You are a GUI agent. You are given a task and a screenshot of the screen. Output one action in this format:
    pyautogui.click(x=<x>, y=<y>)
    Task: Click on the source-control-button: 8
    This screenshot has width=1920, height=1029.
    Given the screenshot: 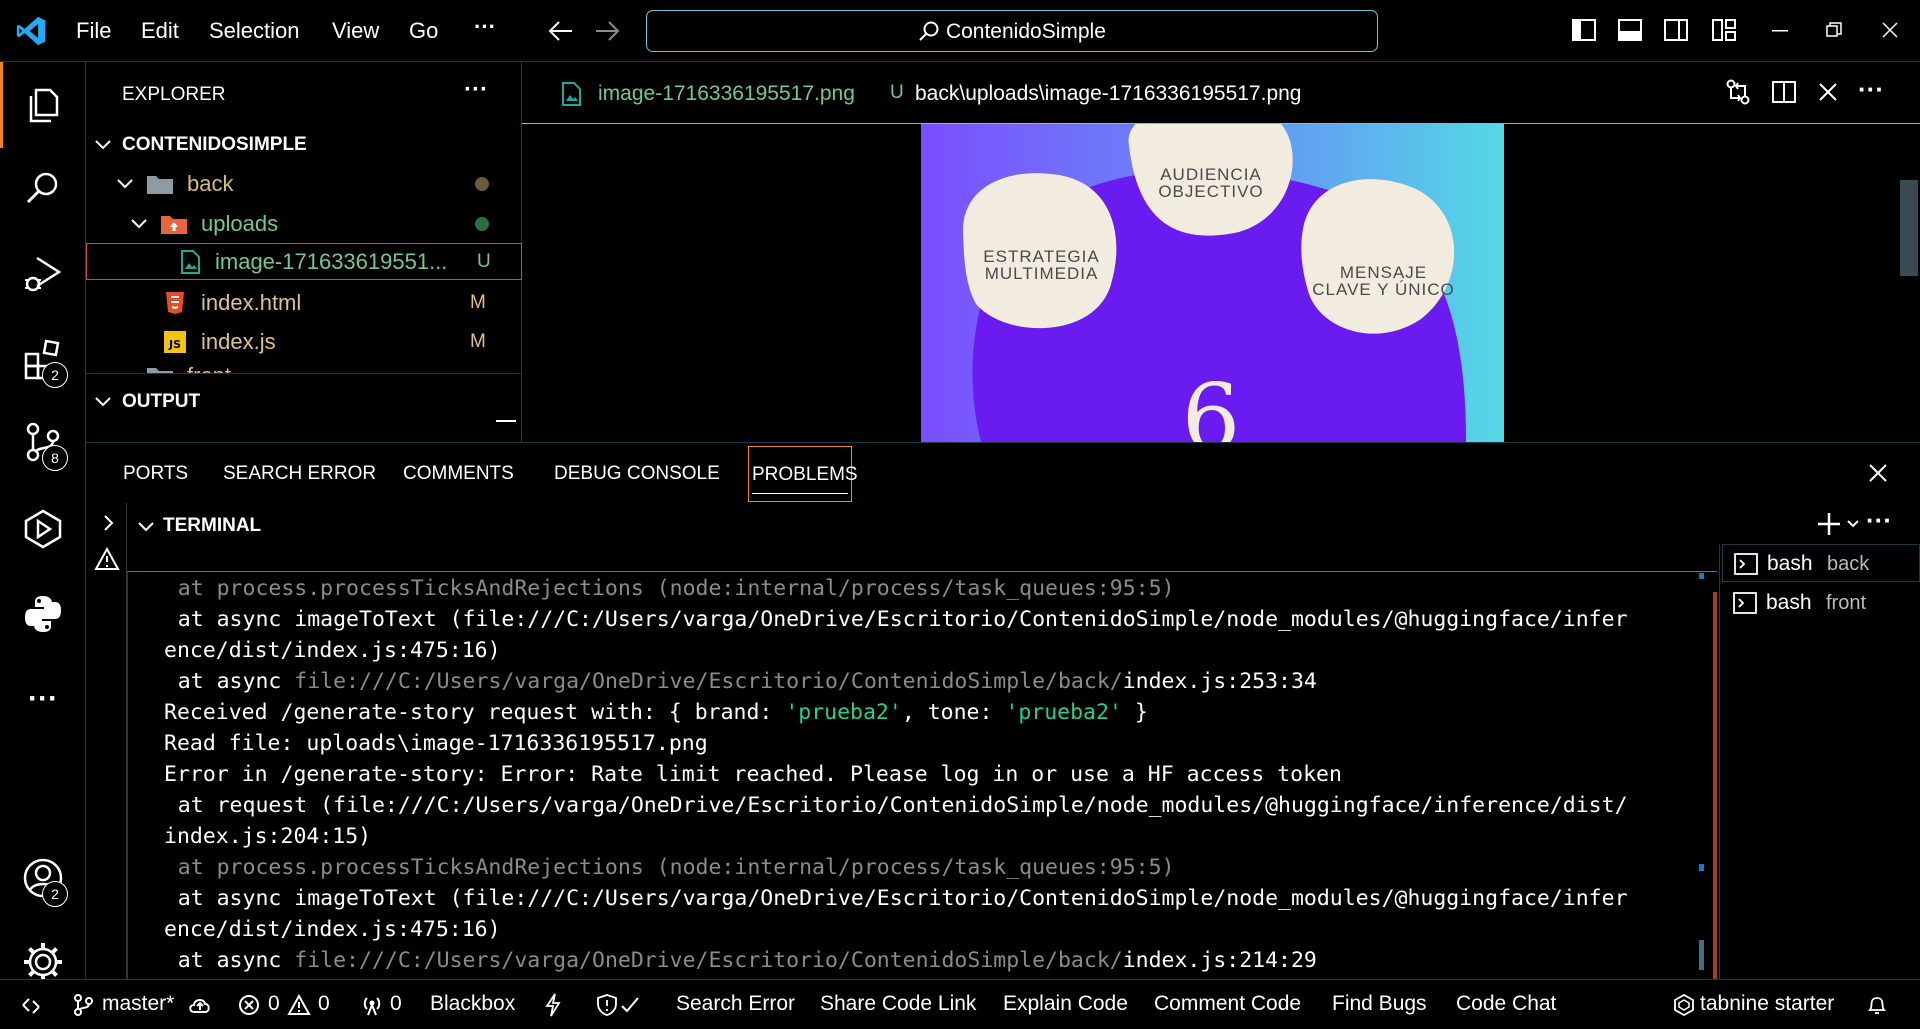 What is the action you would take?
    pyautogui.click(x=43, y=442)
    